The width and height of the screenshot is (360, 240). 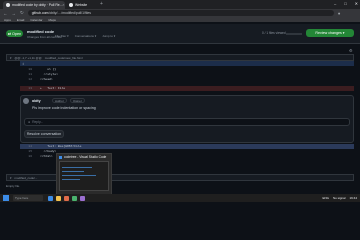 What do you see at coordinates (28, 57) in the screenshot?
I see `file-line-count: @@ -1,7 +1,11 @@` at bounding box center [28, 57].